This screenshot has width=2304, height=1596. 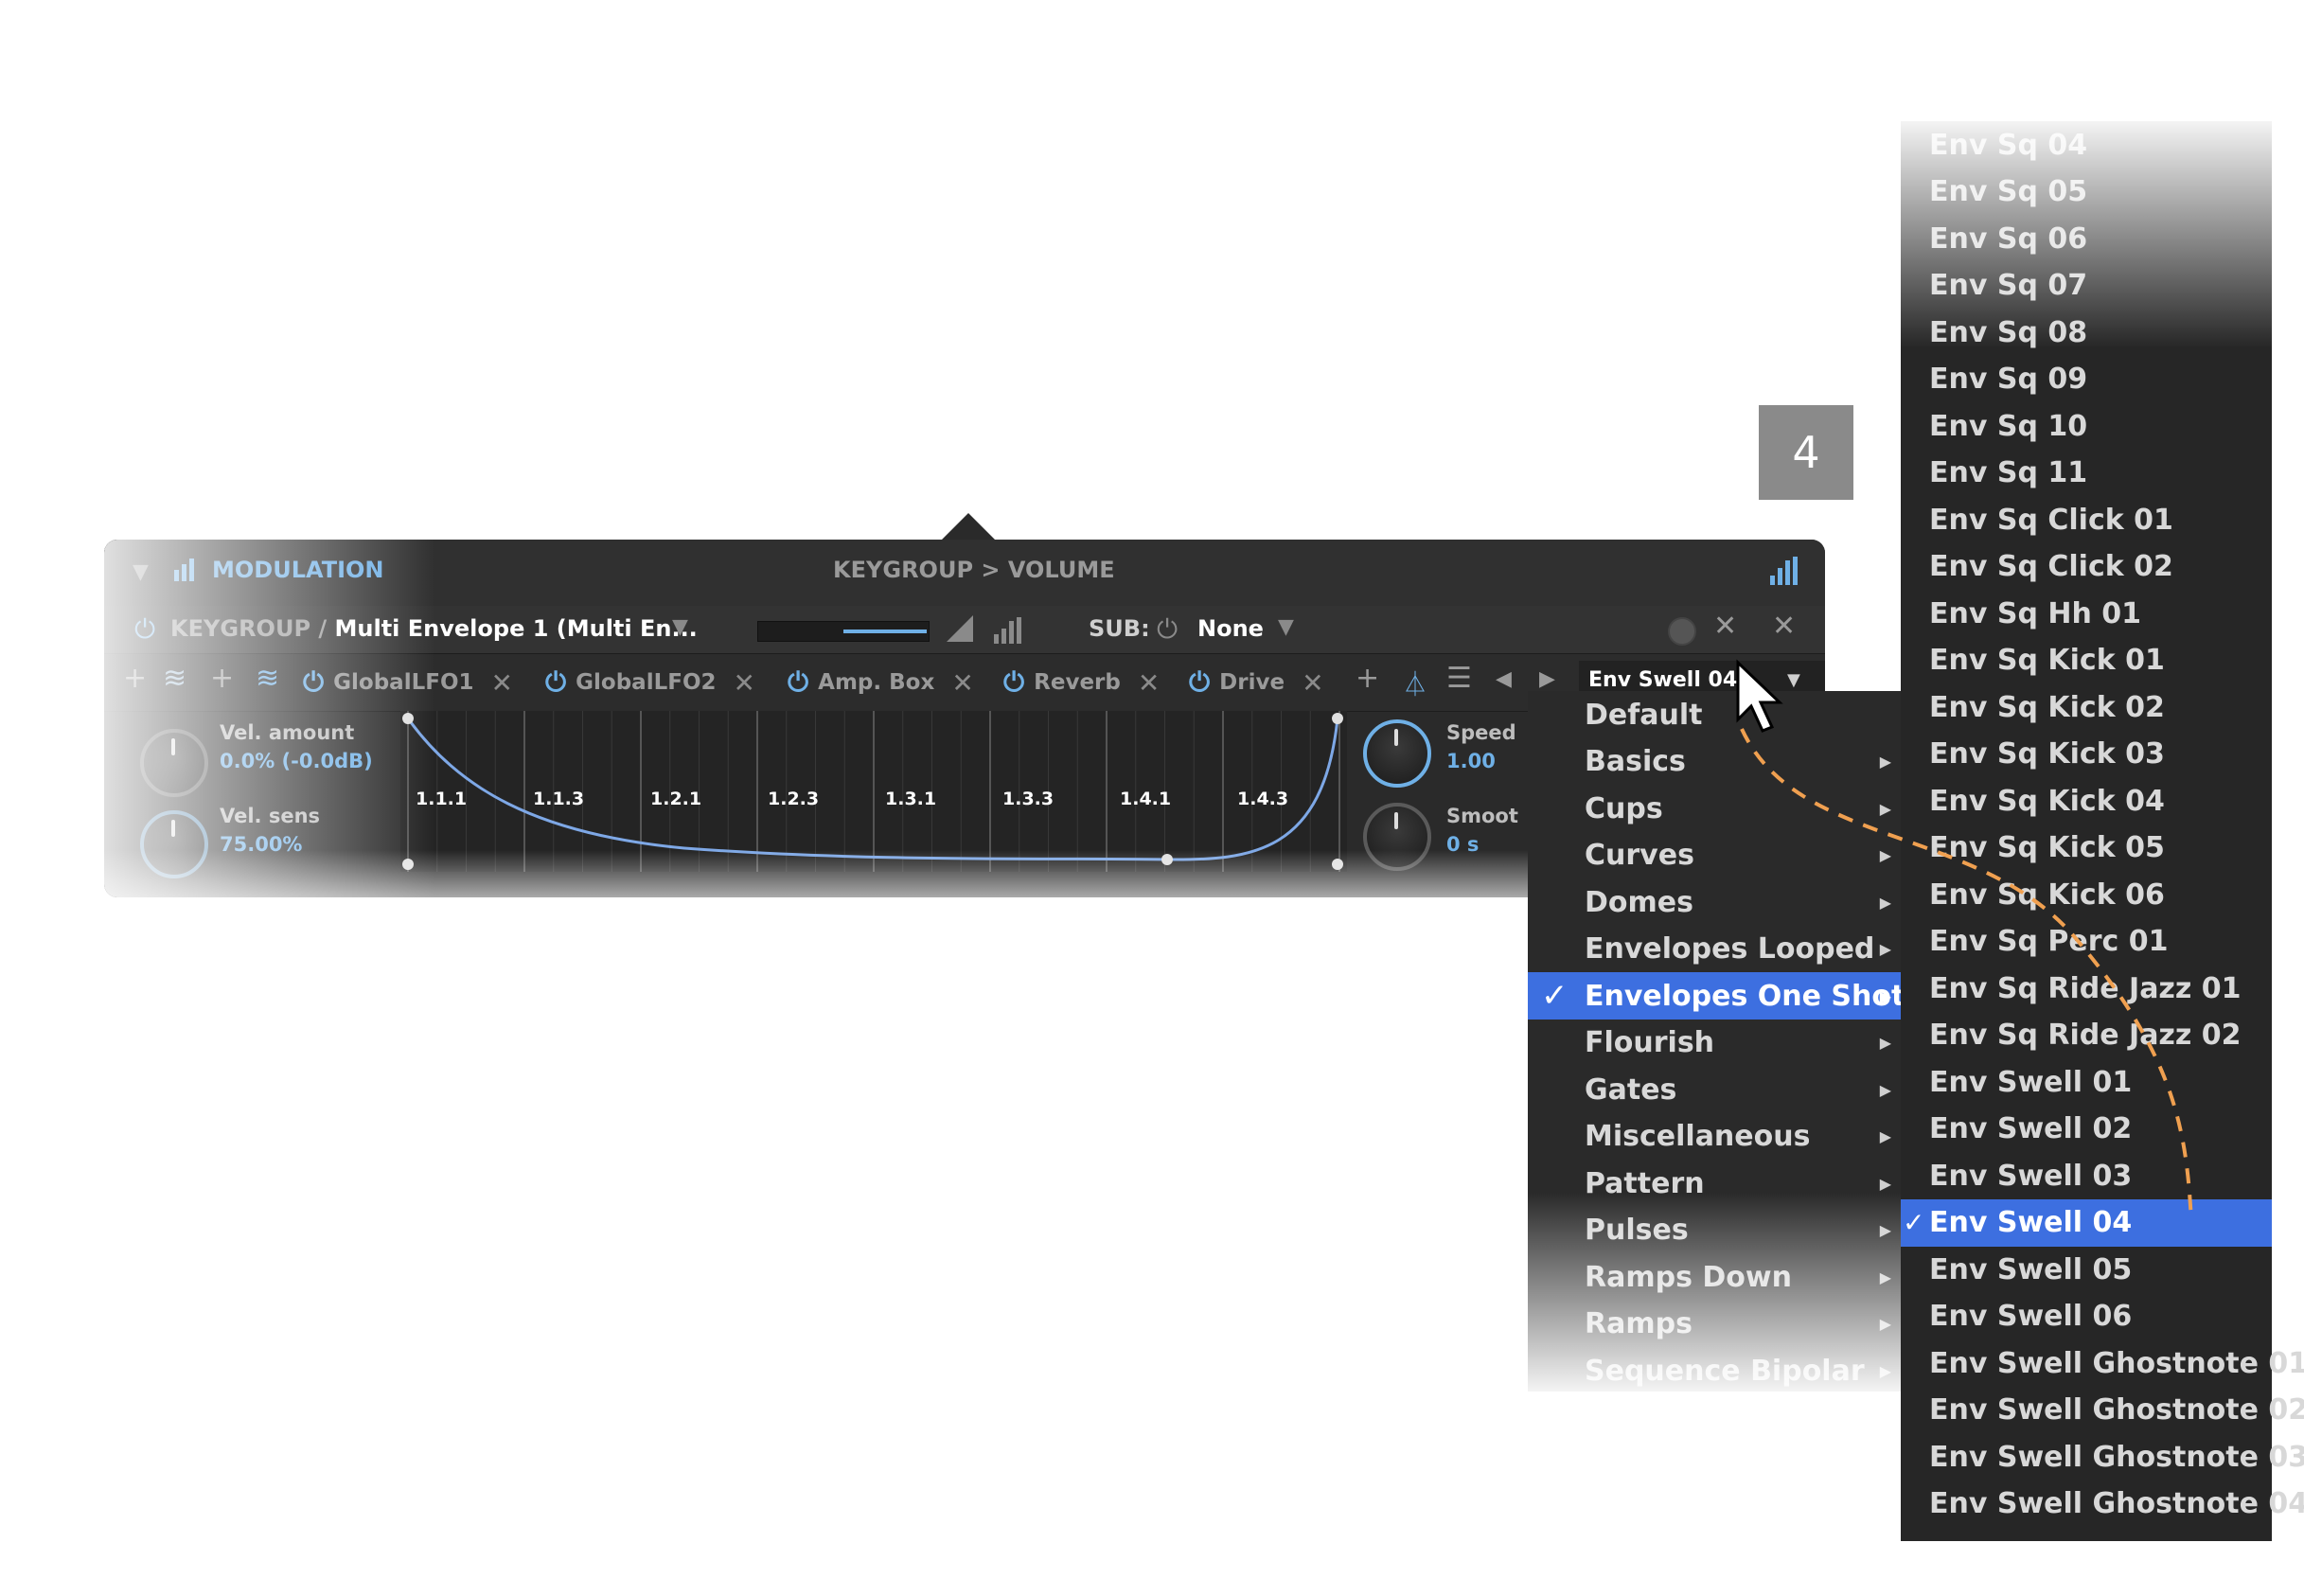 I want to click on sub-power-icon: ⏻, so click(x=1167, y=629).